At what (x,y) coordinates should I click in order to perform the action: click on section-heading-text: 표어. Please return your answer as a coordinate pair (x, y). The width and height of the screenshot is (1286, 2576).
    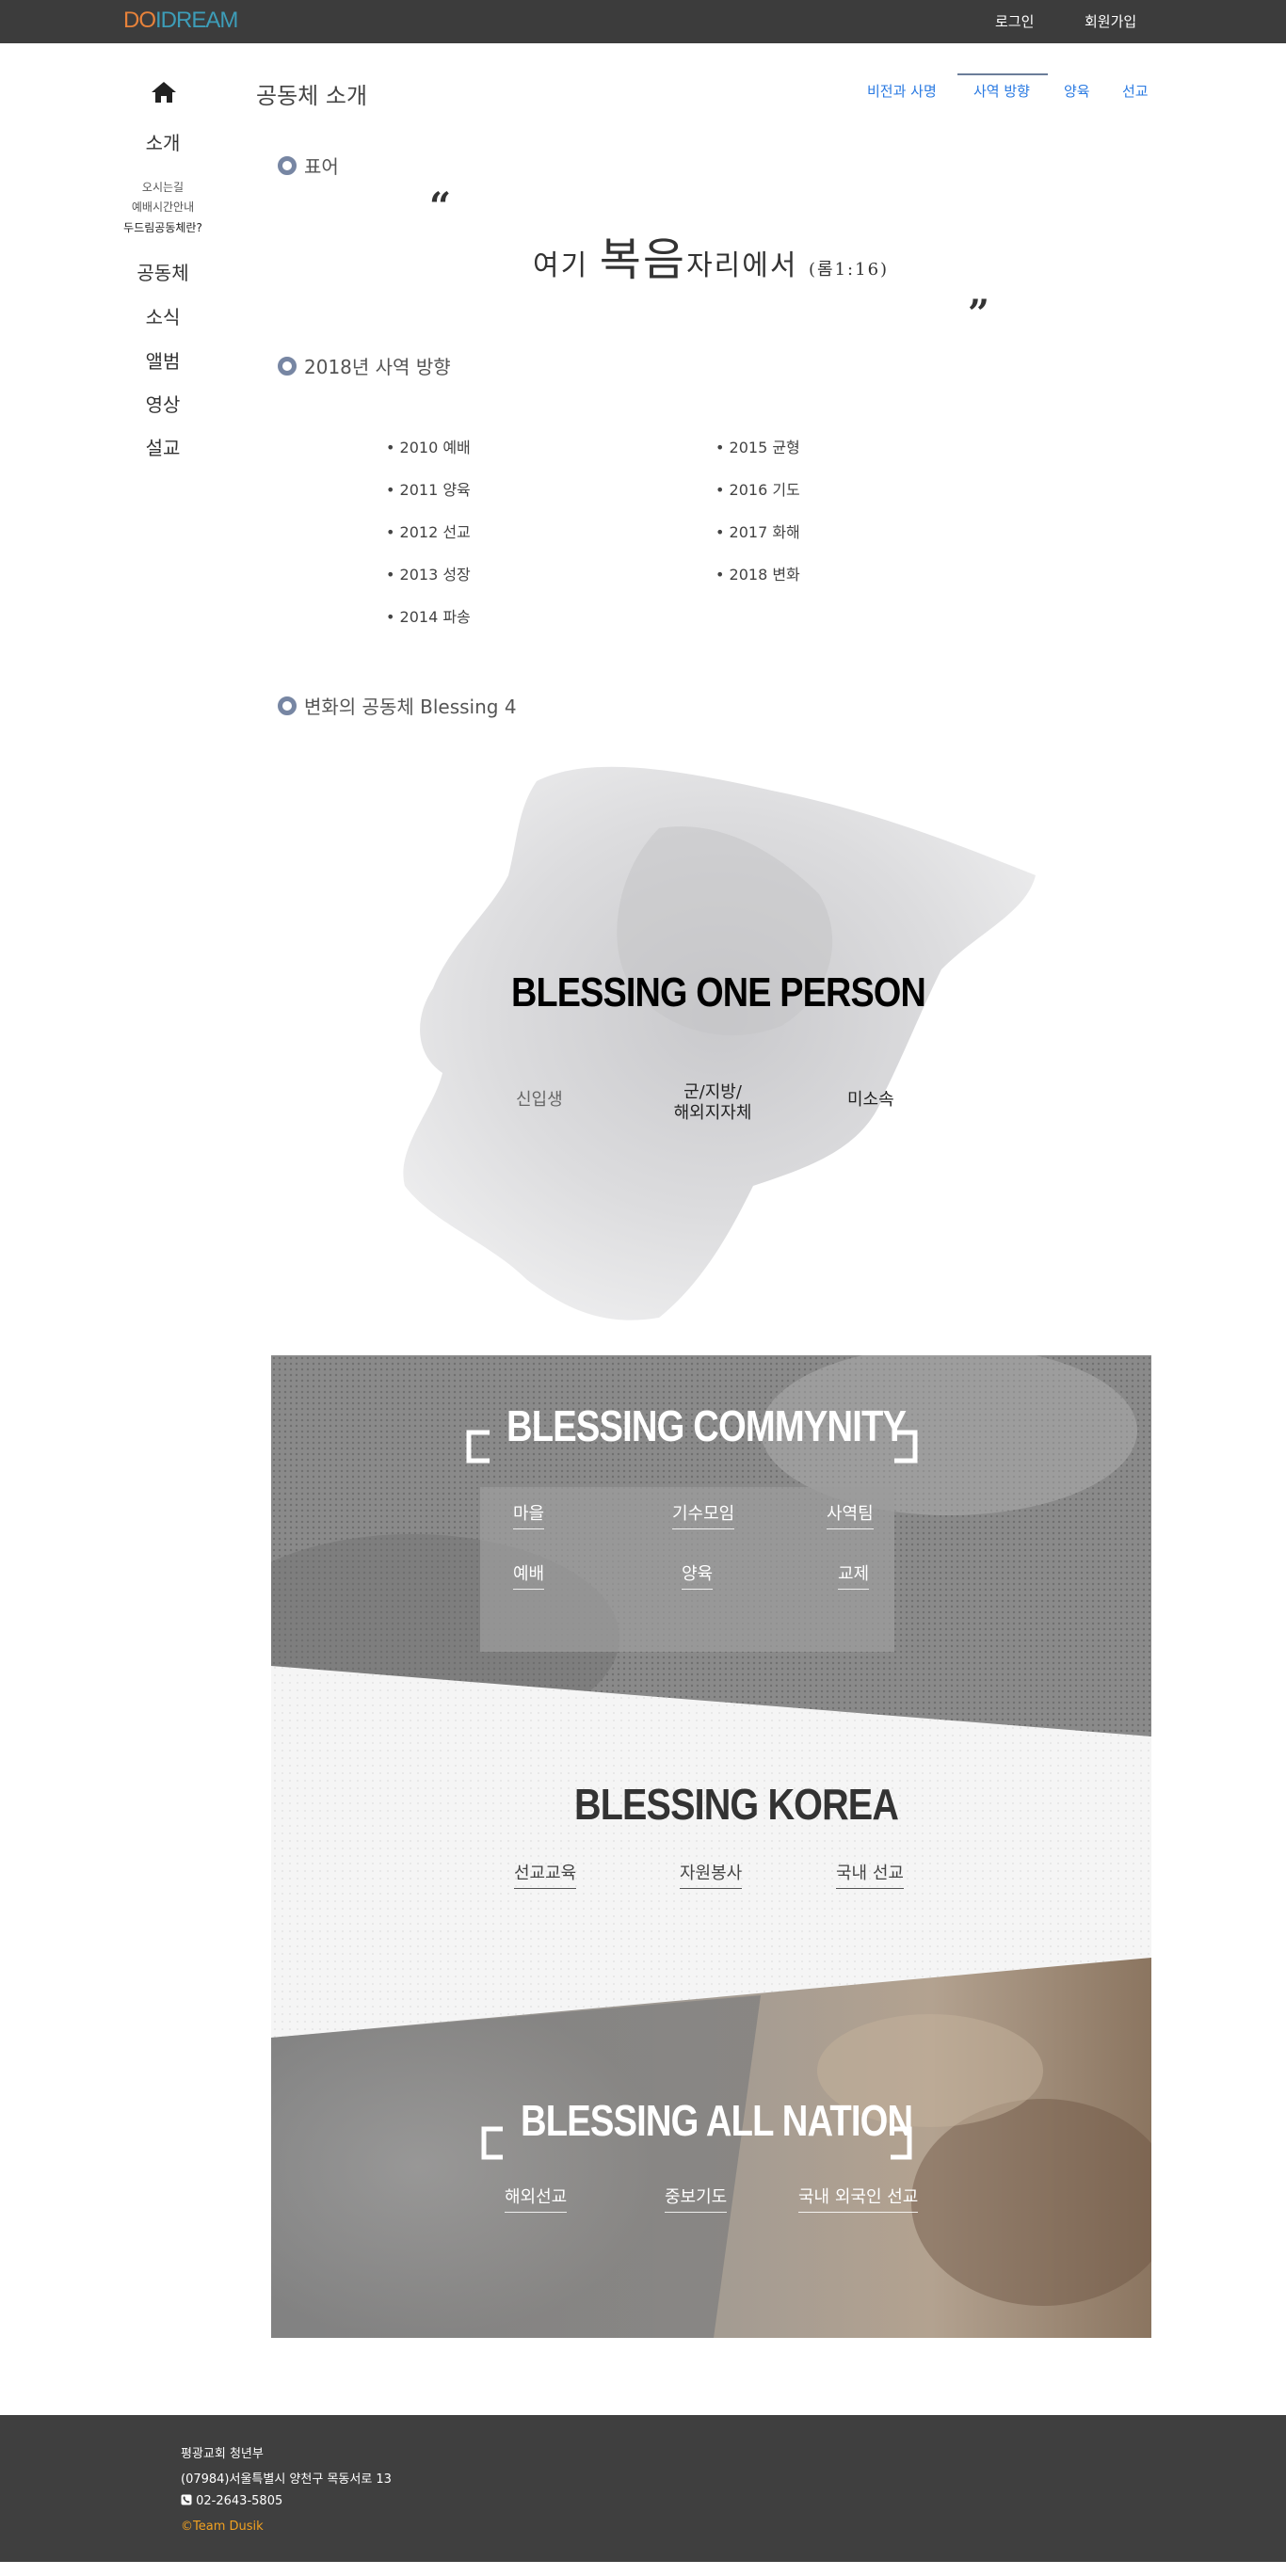
    Looking at the image, I should click on (321, 166).